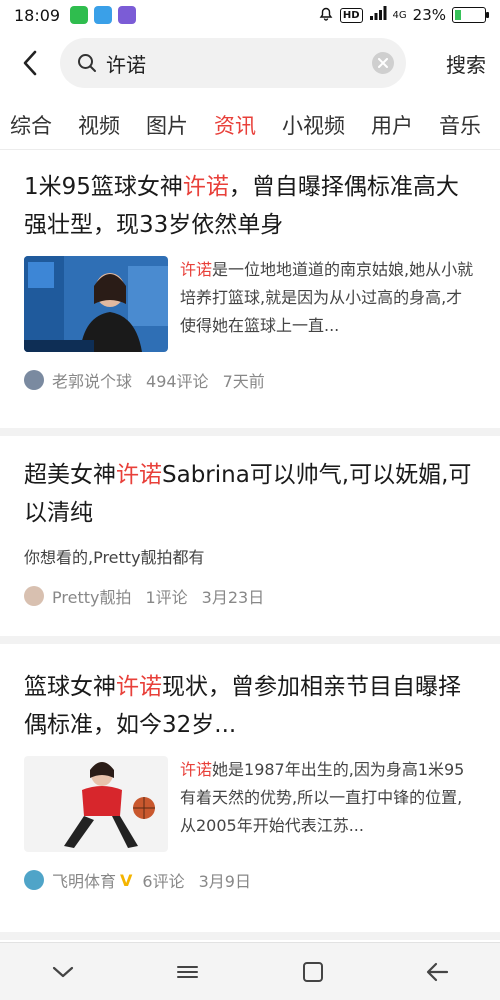 The height and width of the screenshot is (1000, 500). I want to click on status-right: HD 4G 23%, so click(403, 15).